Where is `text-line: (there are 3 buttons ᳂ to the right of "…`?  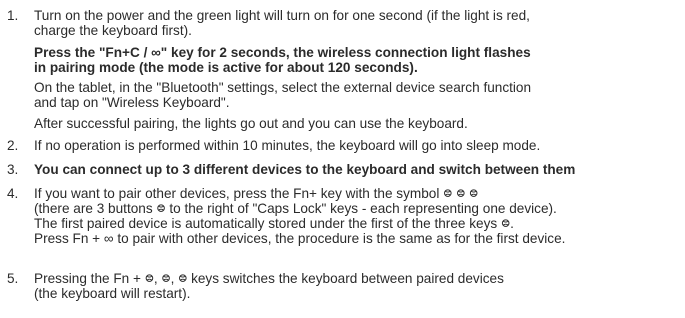 text-line: (there are 3 buttons ᳂ to the right of "… is located at coordinates (295, 208).